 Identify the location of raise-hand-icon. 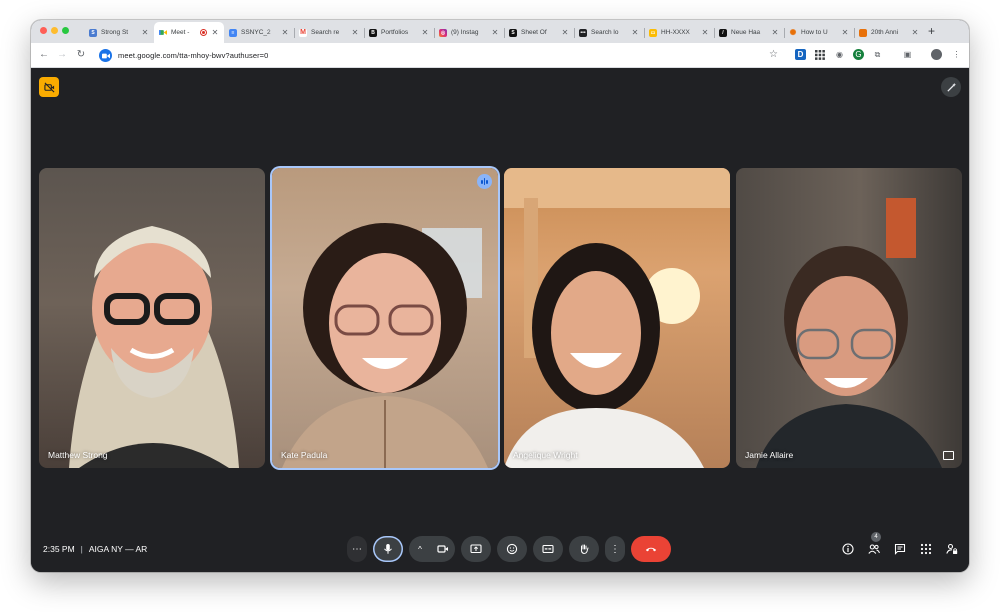
(584, 549).